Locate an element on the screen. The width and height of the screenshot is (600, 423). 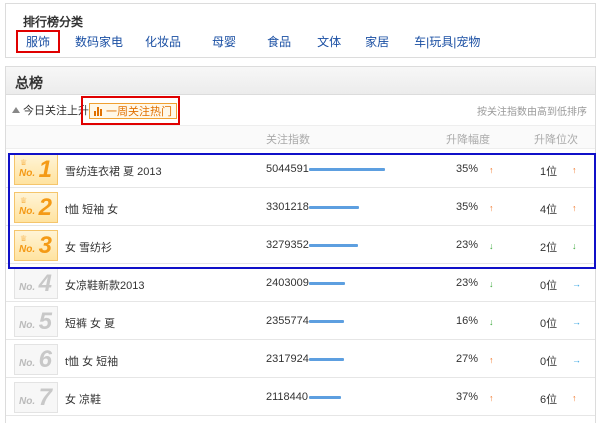
table-row: No. 4 女凉鞋新款2013 2403009 23% ↓ 0位 → is located at coordinates (300, 283).